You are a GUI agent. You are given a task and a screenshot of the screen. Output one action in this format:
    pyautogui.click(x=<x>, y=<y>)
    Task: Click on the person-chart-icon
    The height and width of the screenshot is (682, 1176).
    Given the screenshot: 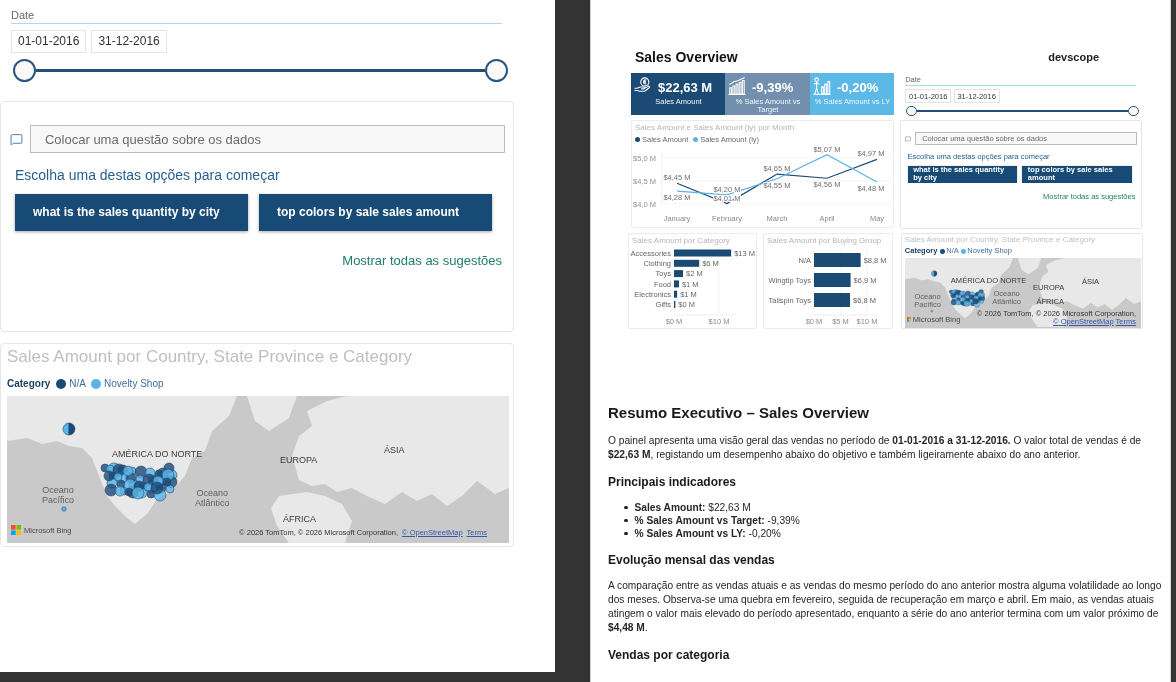 What is the action you would take?
    pyautogui.click(x=822, y=86)
    